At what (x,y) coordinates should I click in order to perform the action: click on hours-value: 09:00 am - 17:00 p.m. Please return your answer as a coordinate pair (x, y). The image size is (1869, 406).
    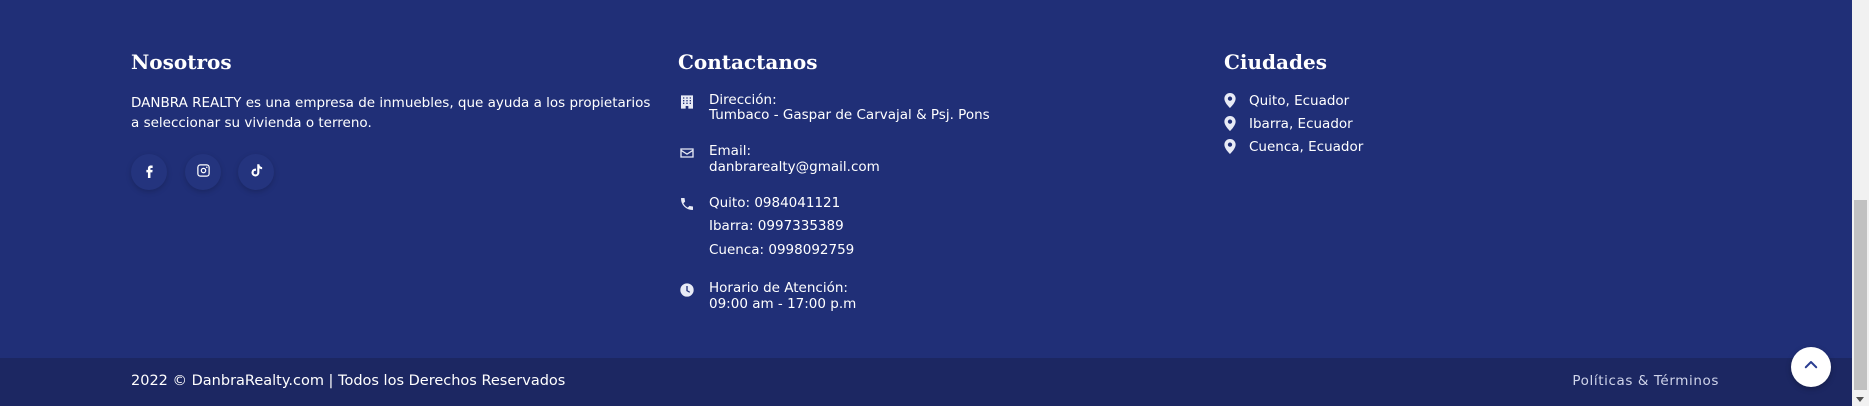
    Looking at the image, I should click on (783, 304).